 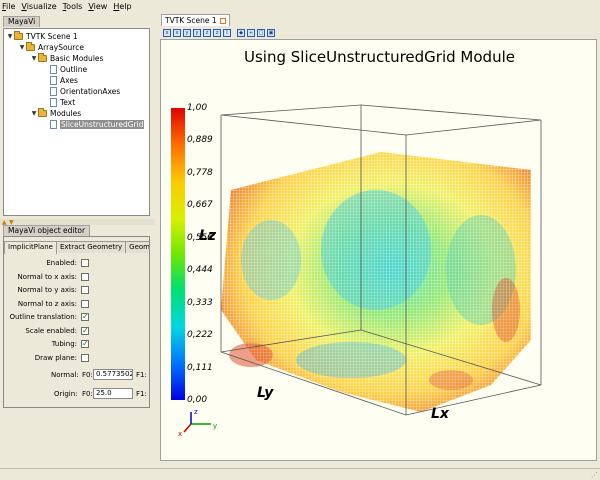 What do you see at coordinates (42, 36) in the screenshot?
I see `tree-item-scene: ▼ TVTK Scene 1` at bounding box center [42, 36].